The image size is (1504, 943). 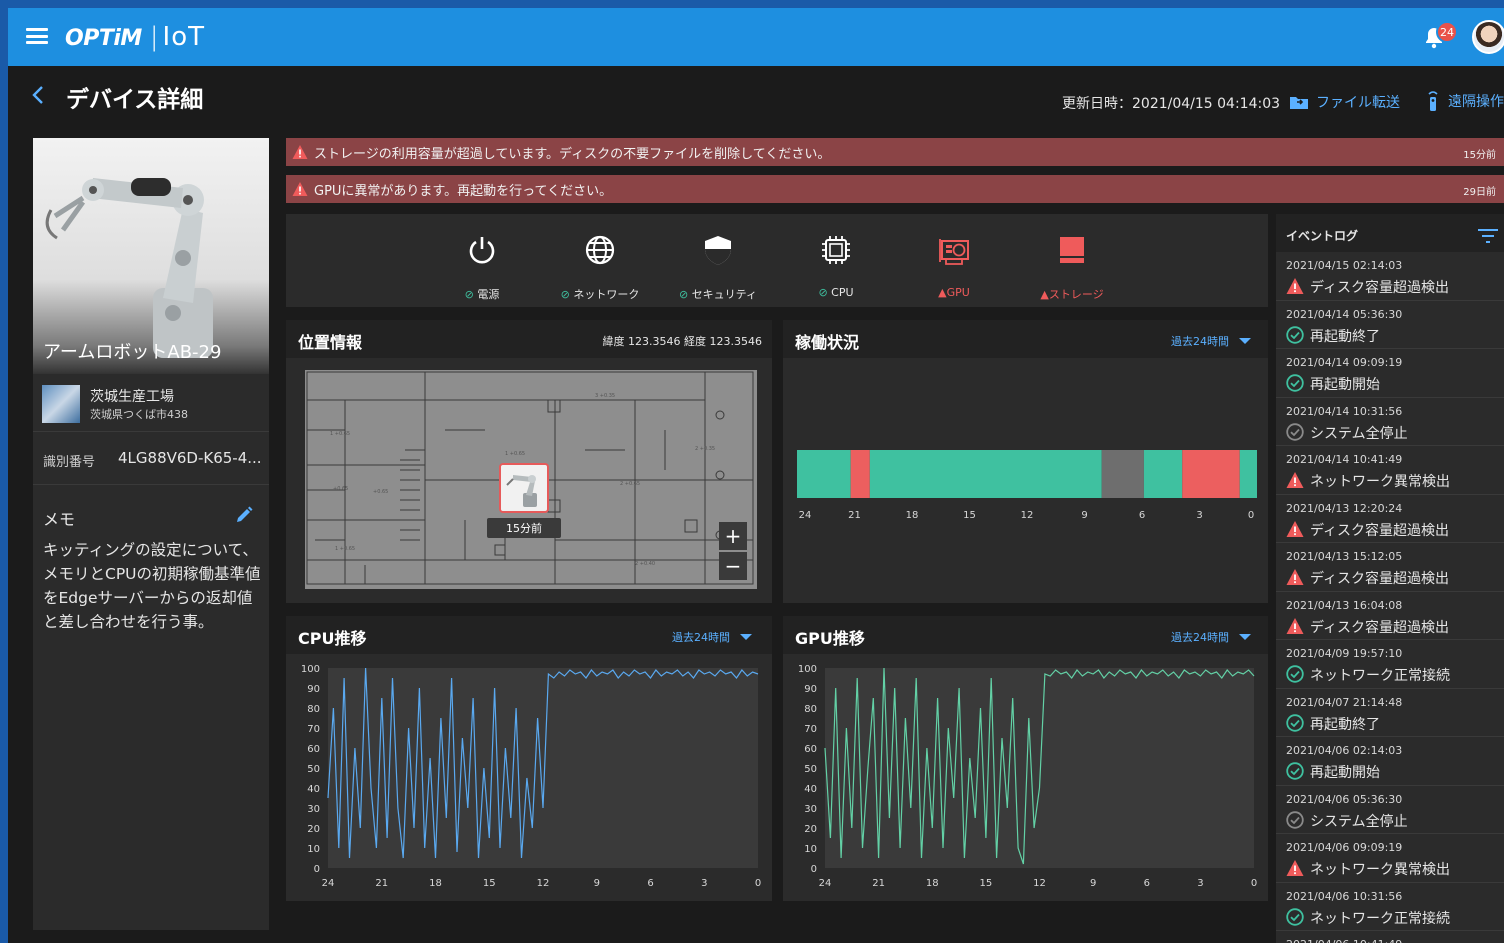 What do you see at coordinates (1344, 847) in the screenshot?
I see `event-time: 2021/04/06 09:09:19` at bounding box center [1344, 847].